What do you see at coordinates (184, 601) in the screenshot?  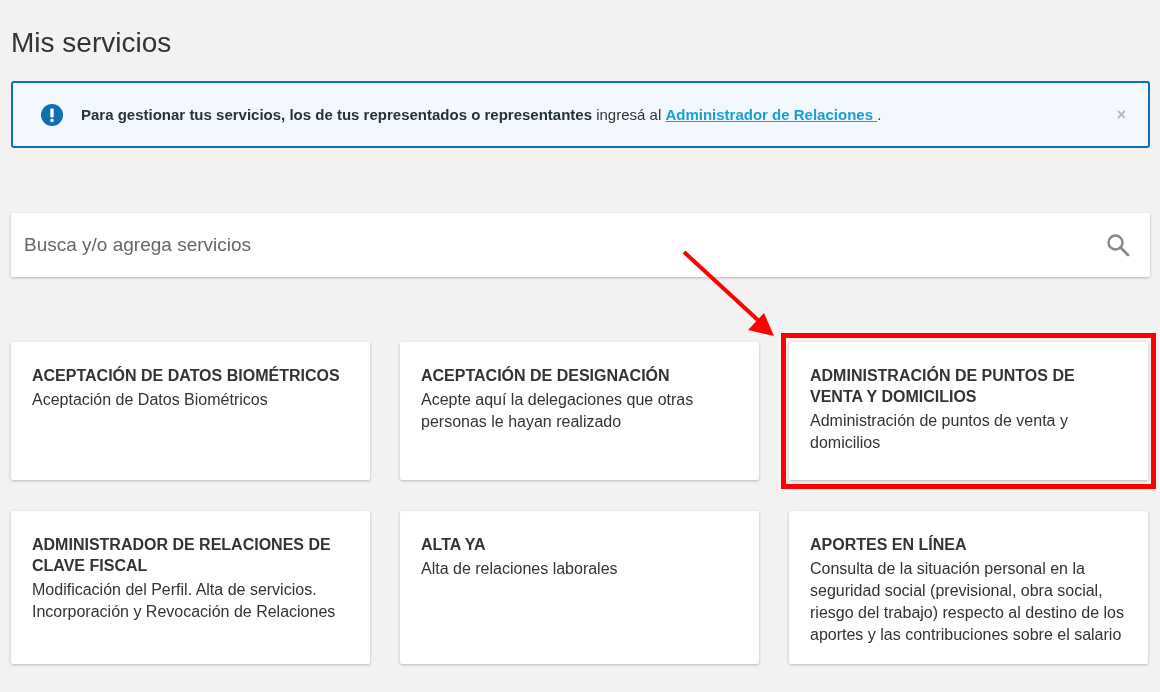 I see `service-description: Modificación del Perfil. Alta de servicios. Incorporación y Revocación de Relaciones` at bounding box center [184, 601].